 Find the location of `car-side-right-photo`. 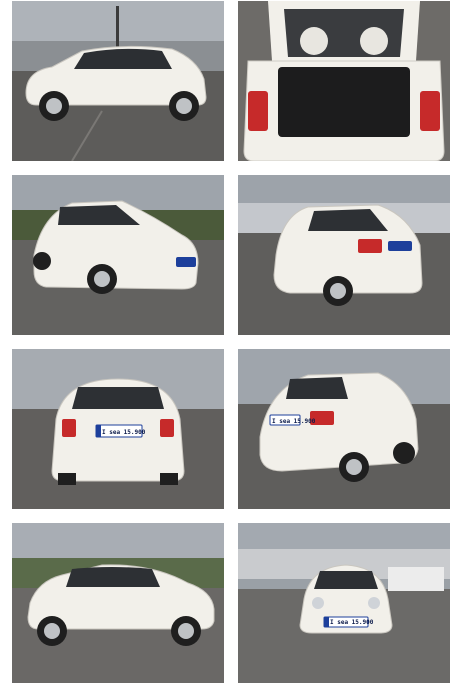

car-side-right-photo is located at coordinates (118, 603).